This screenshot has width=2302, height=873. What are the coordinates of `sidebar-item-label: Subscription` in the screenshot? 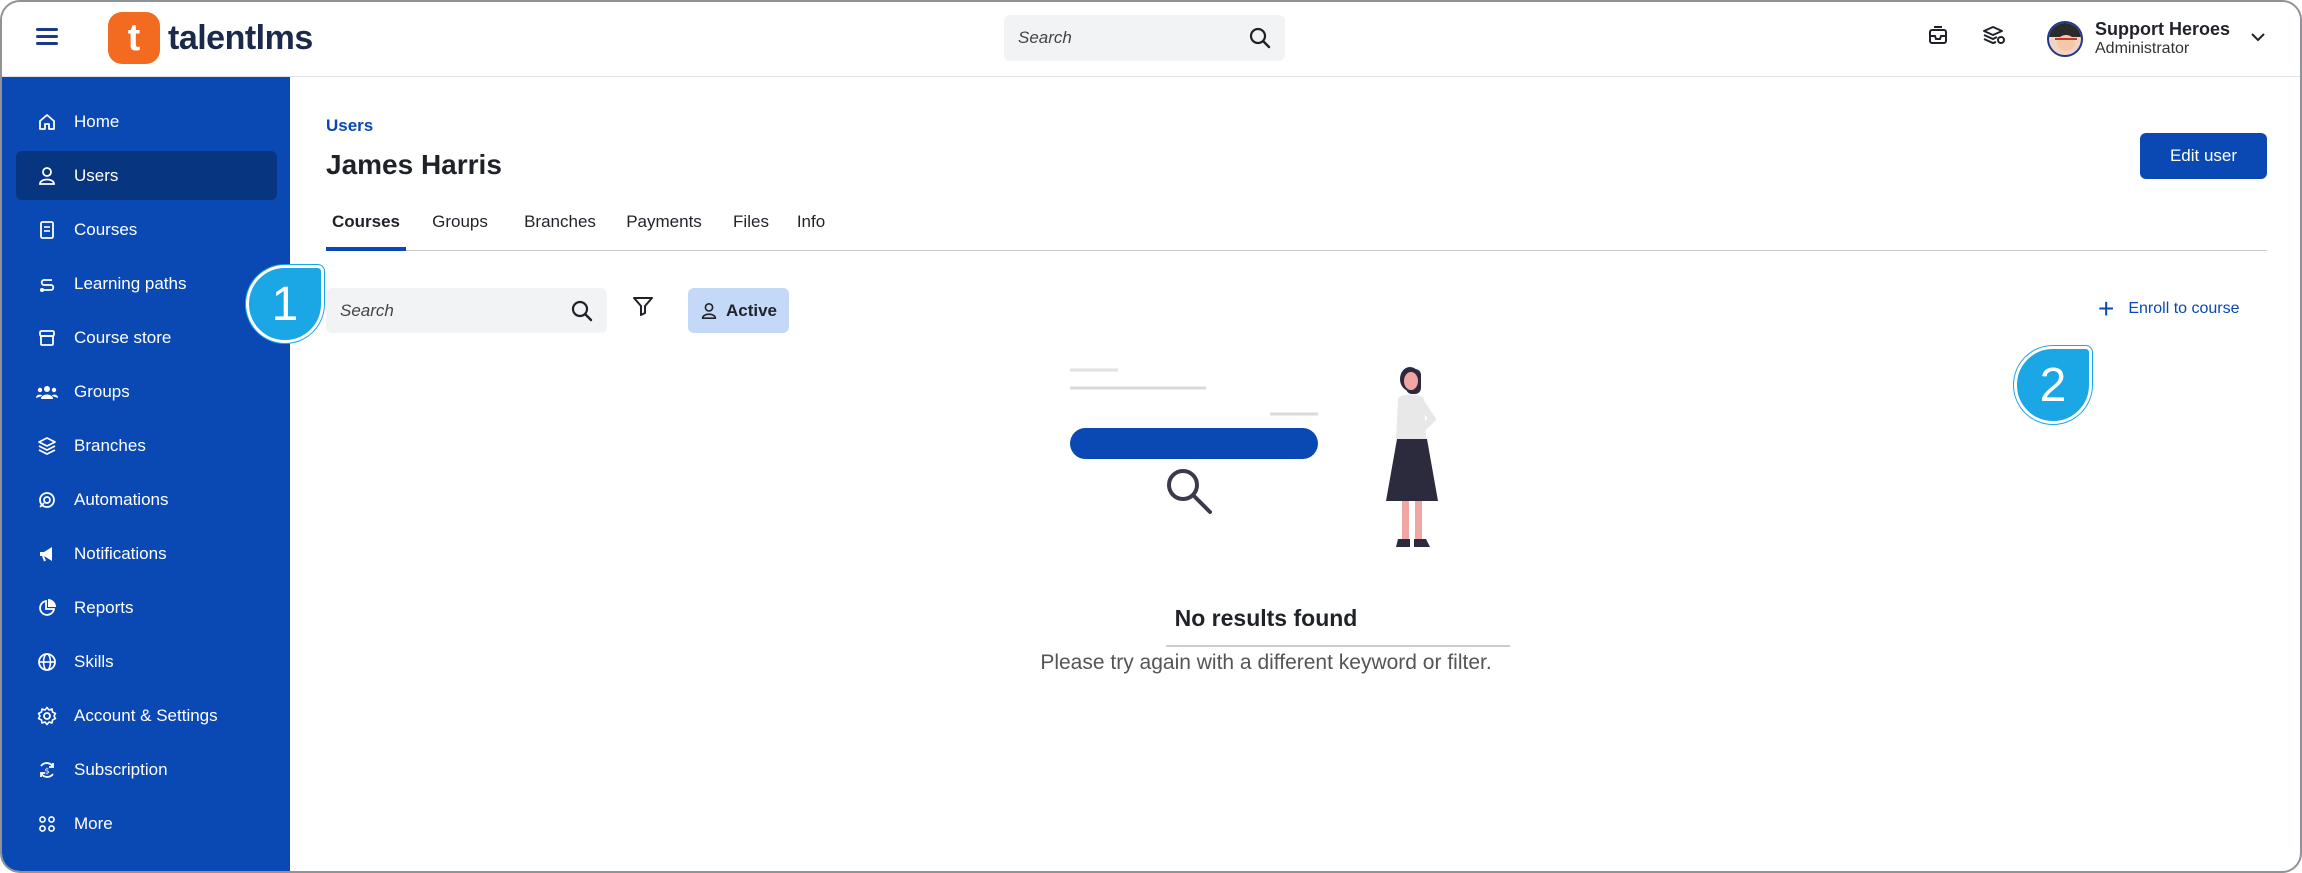 It's located at (121, 769).